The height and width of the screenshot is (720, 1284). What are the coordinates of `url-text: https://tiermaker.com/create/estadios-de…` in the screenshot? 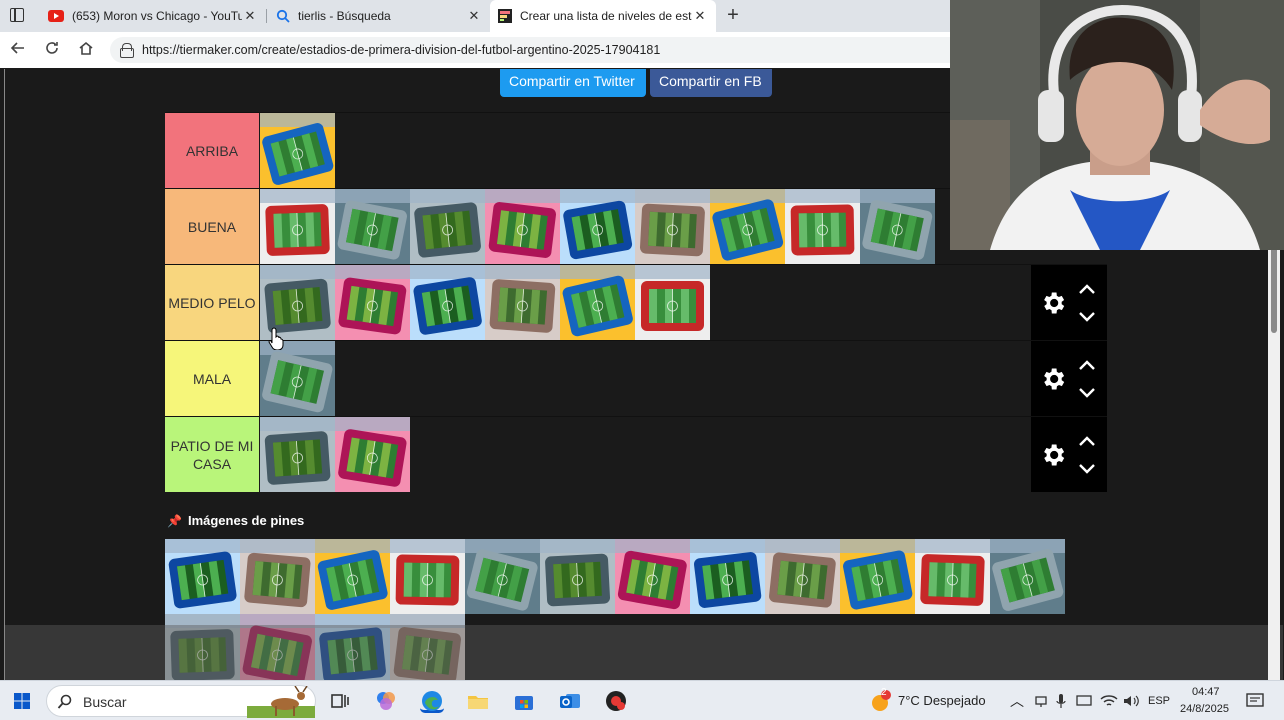 It's located at (401, 50).